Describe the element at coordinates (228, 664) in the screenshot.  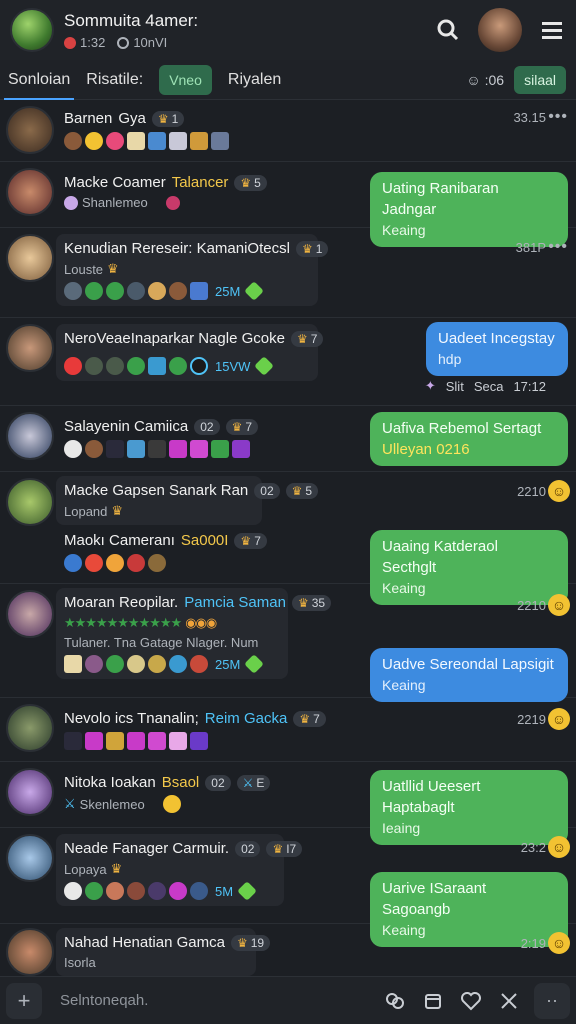
I see `stat-label: 25M` at that location.